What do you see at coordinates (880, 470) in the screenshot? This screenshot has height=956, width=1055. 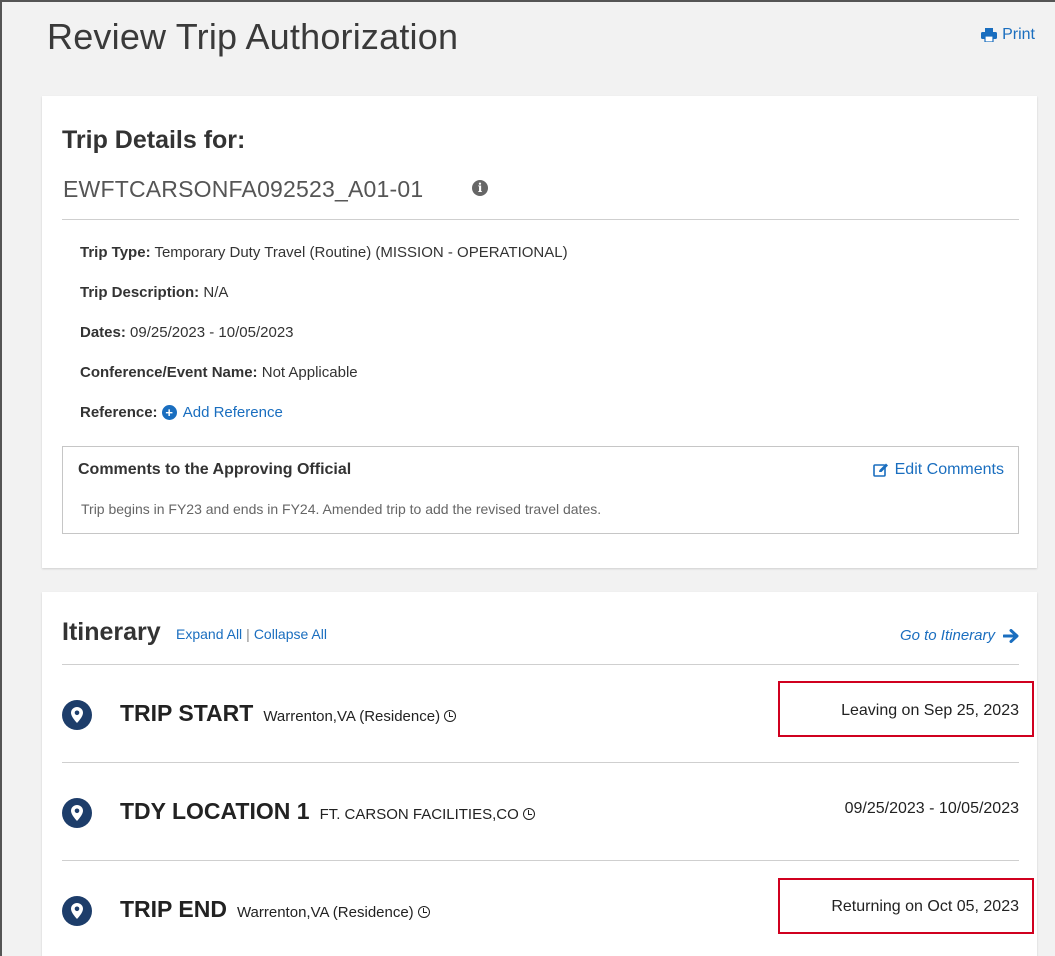 I see `edit-icon` at bounding box center [880, 470].